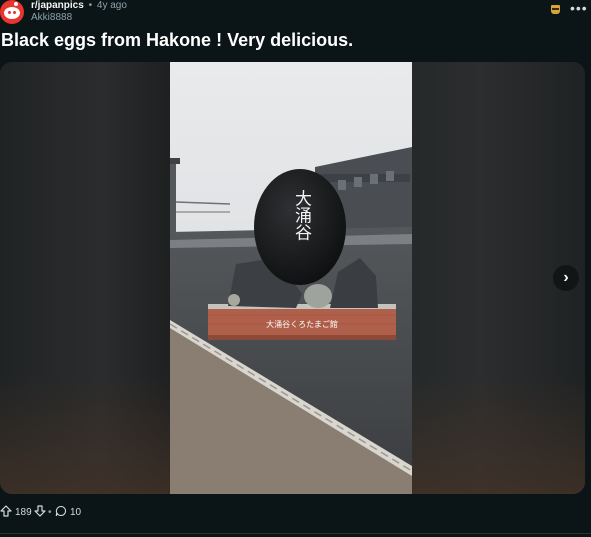 This screenshot has width=591, height=537. Describe the element at coordinates (57, 5) in the screenshot. I see `subreddit-name: r/japanpics` at that location.